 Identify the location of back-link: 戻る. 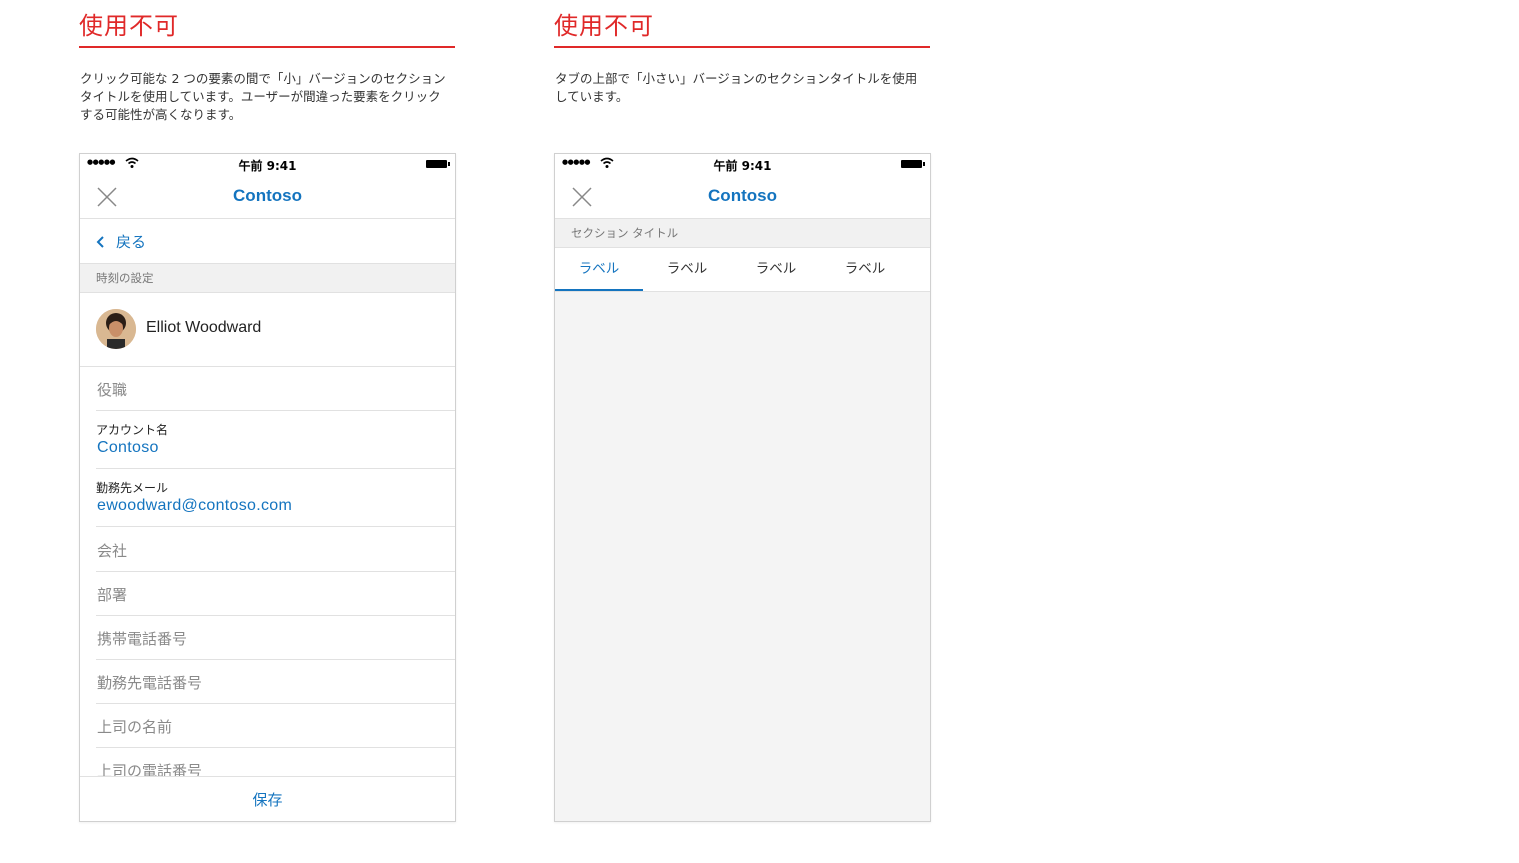
(267, 241).